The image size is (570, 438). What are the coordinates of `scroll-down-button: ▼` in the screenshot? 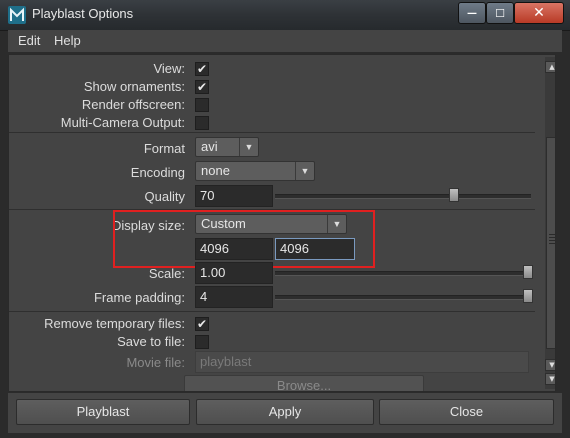 It's located at (550, 365).